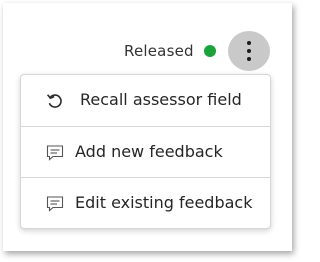  I want to click on vertical-ellipsis-icon, so click(249, 43).